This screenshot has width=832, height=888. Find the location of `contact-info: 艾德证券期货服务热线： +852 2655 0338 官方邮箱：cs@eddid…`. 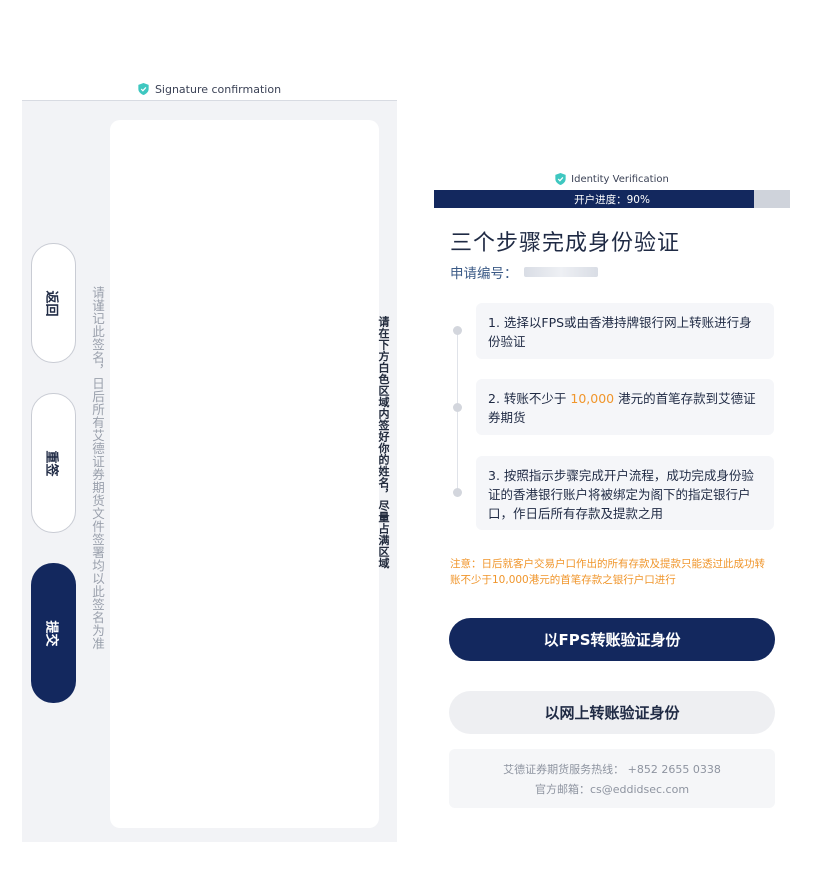

contact-info: 艾德证券期货服务热线： +852 2655 0338 官方邮箱：cs@eddid… is located at coordinates (612, 778).